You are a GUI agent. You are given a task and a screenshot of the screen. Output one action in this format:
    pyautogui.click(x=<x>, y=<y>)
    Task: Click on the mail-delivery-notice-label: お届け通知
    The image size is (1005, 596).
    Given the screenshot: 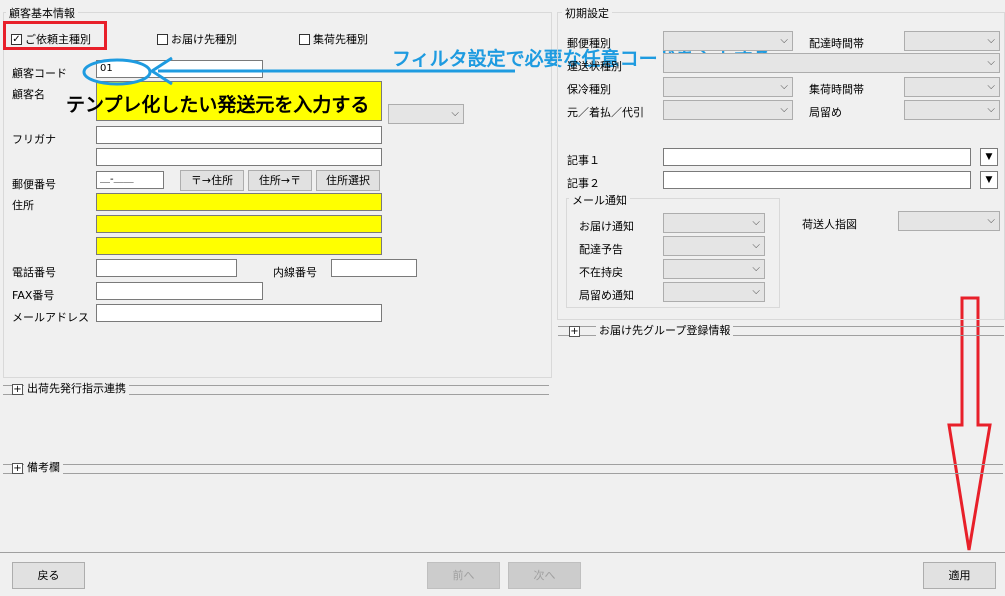 What is the action you would take?
    pyautogui.click(x=606, y=226)
    